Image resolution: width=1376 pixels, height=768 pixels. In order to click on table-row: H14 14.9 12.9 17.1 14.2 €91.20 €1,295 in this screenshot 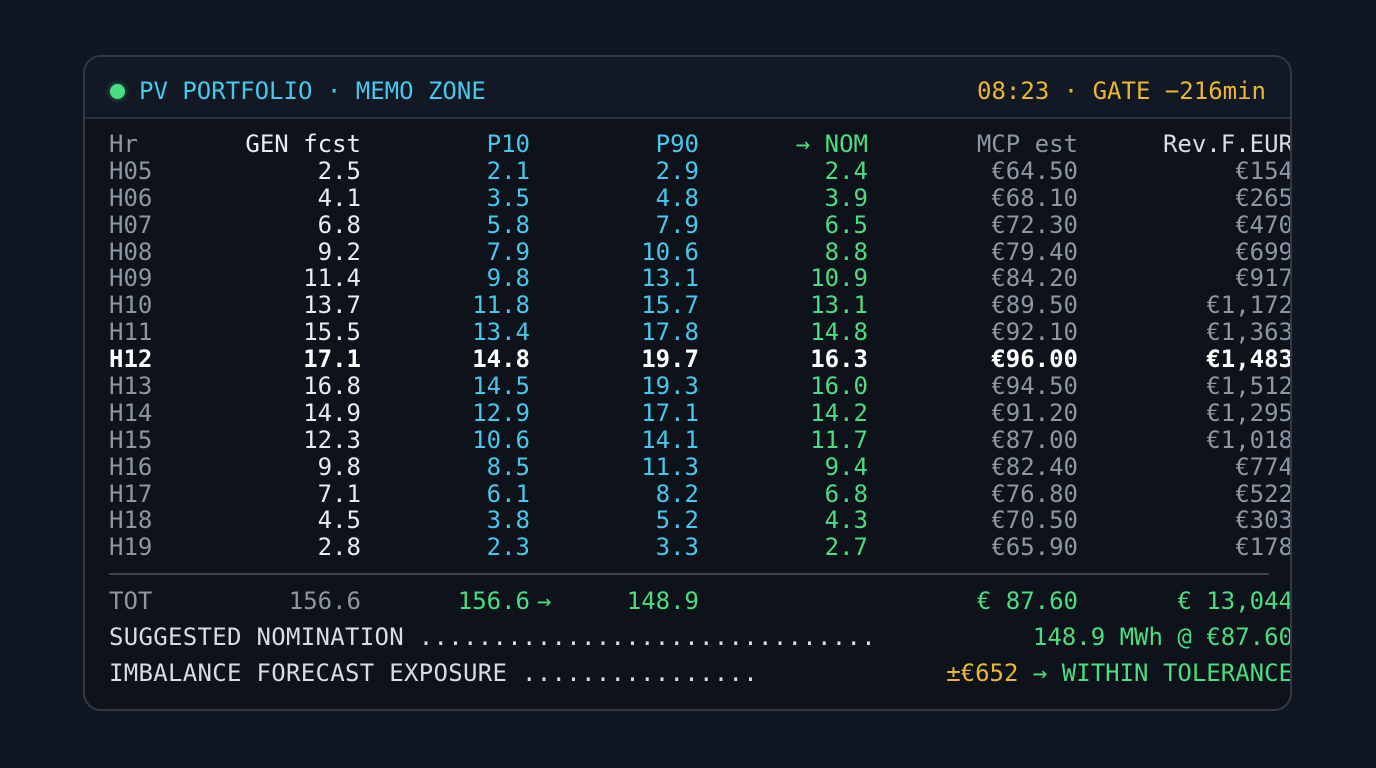, I will do `click(699, 412)`.